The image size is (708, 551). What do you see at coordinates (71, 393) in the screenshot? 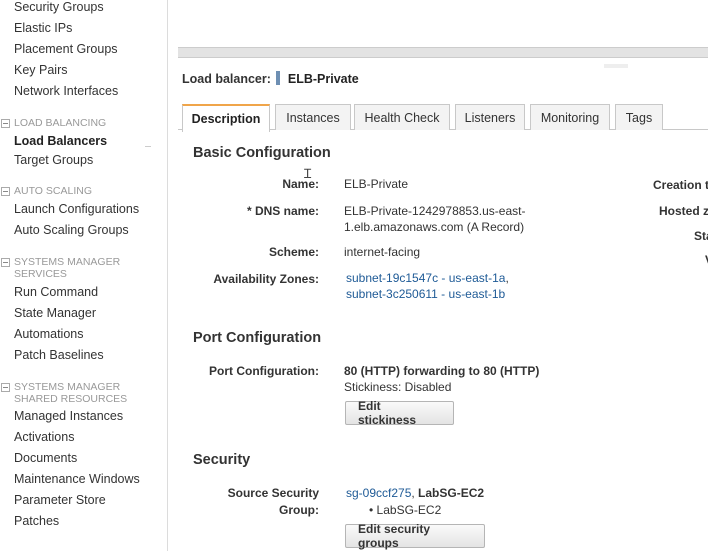
I see `section-systems-manager-shared: SYSTEMS MANAGER SHARED RESOURCES` at bounding box center [71, 393].